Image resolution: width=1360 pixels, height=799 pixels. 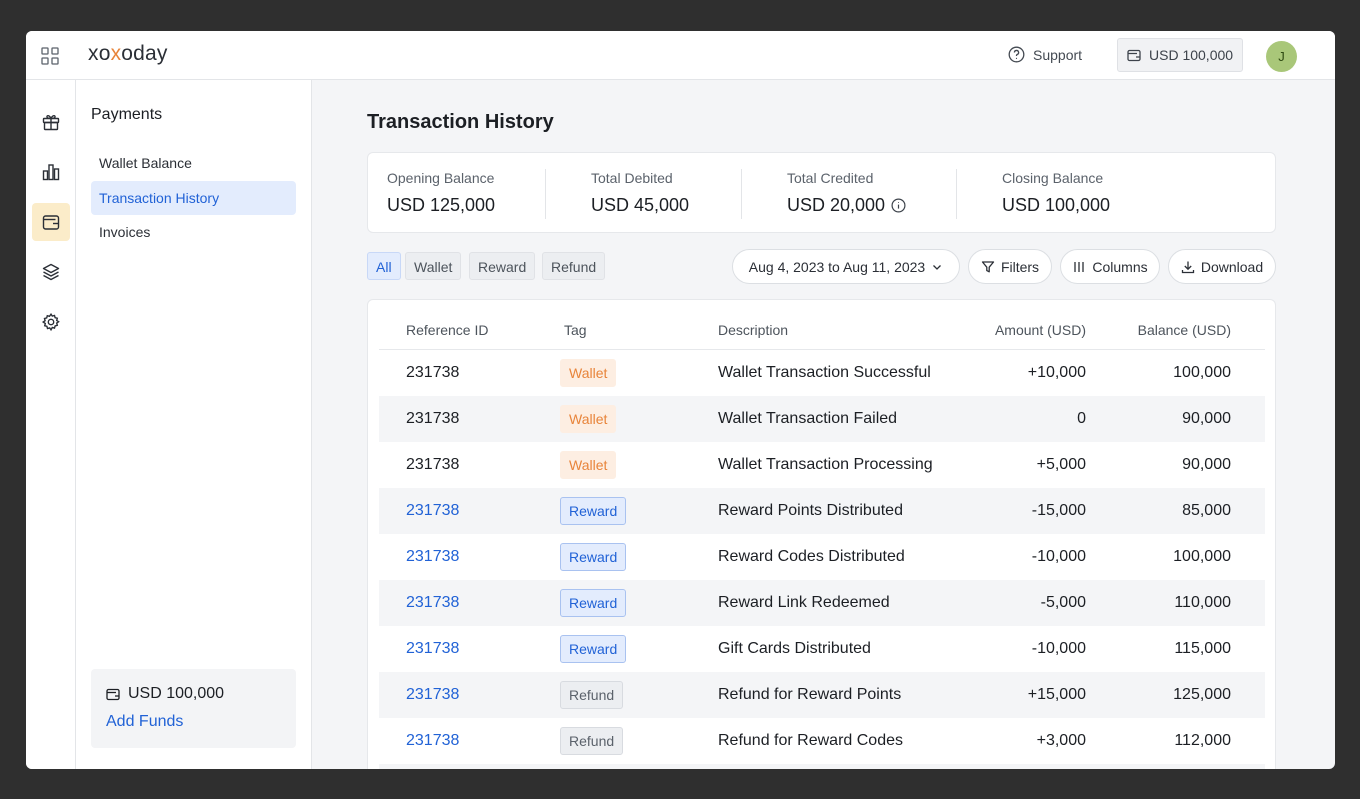 What do you see at coordinates (592, 695) in the screenshot?
I see `tag-badge: Refund` at bounding box center [592, 695].